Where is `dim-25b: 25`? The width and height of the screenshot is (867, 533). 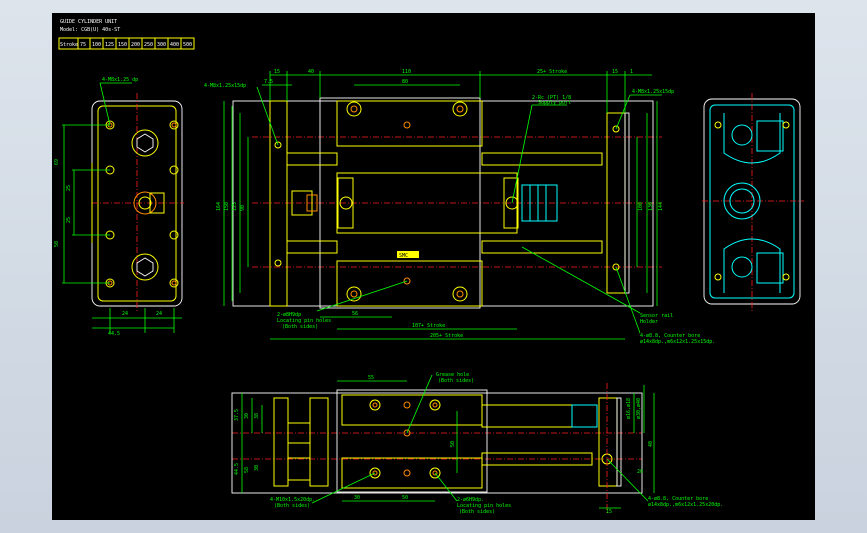
dim-25b: 25 is located at coordinates (69, 220).